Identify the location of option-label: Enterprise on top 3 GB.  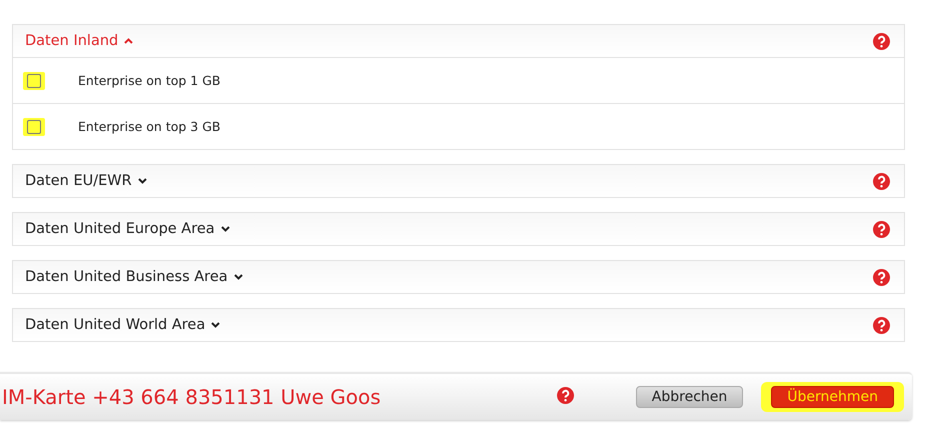
(149, 126).